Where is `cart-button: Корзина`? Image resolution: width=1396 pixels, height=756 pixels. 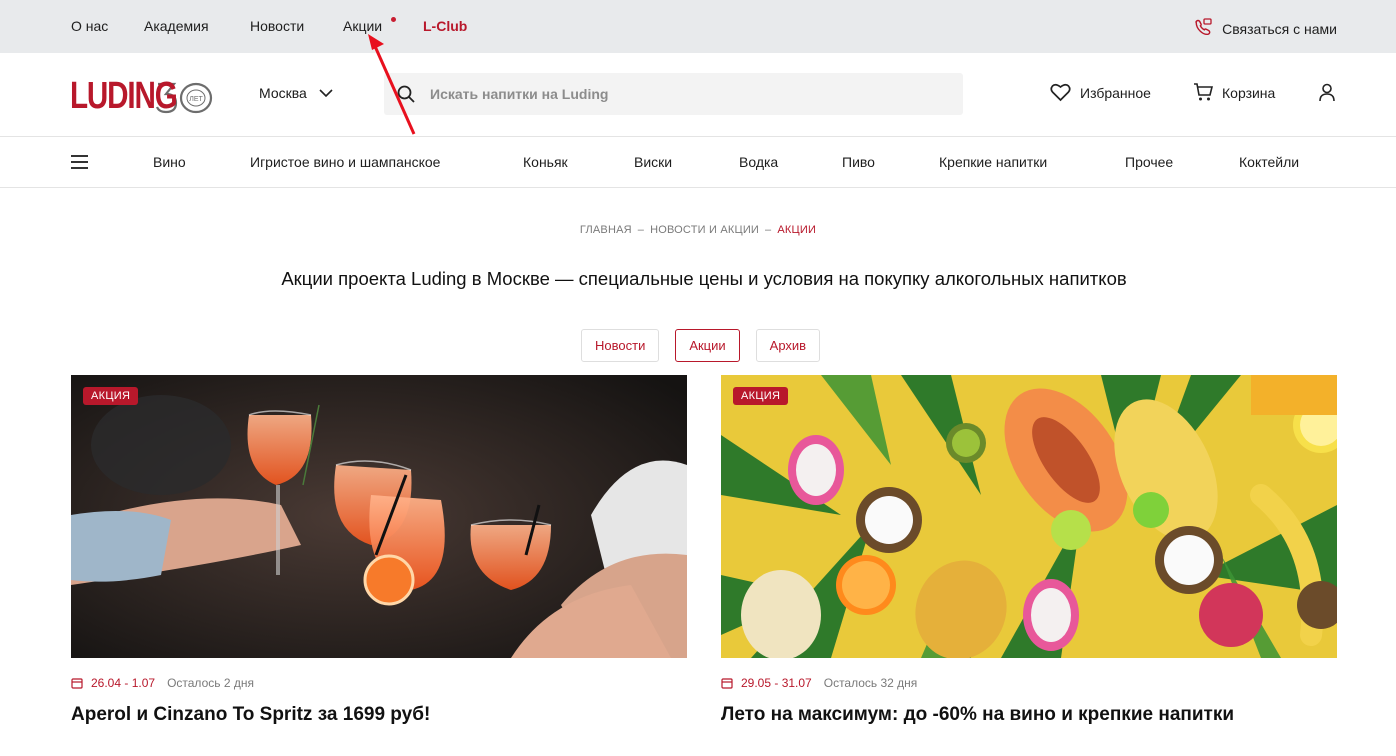
cart-button: Корзина is located at coordinates (1234, 92).